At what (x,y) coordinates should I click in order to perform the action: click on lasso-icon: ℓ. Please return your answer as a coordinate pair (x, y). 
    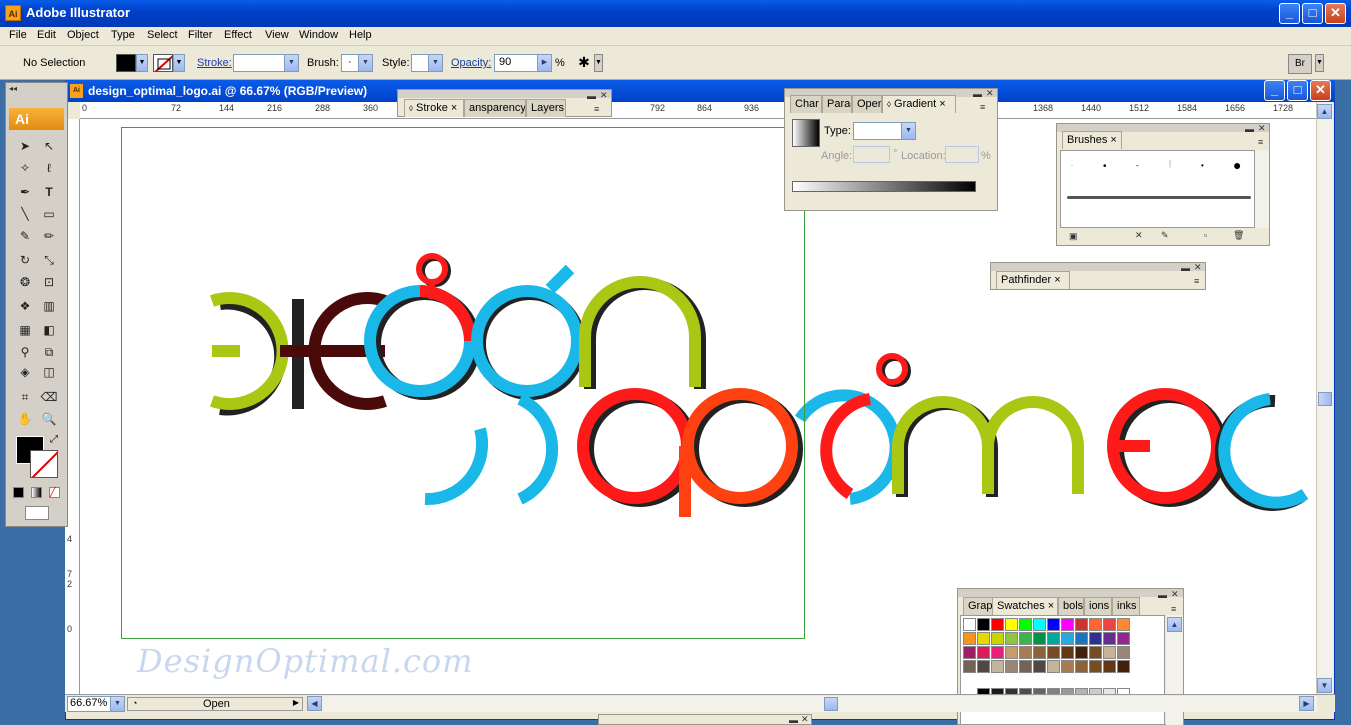
    Looking at the image, I should click on (49, 168).